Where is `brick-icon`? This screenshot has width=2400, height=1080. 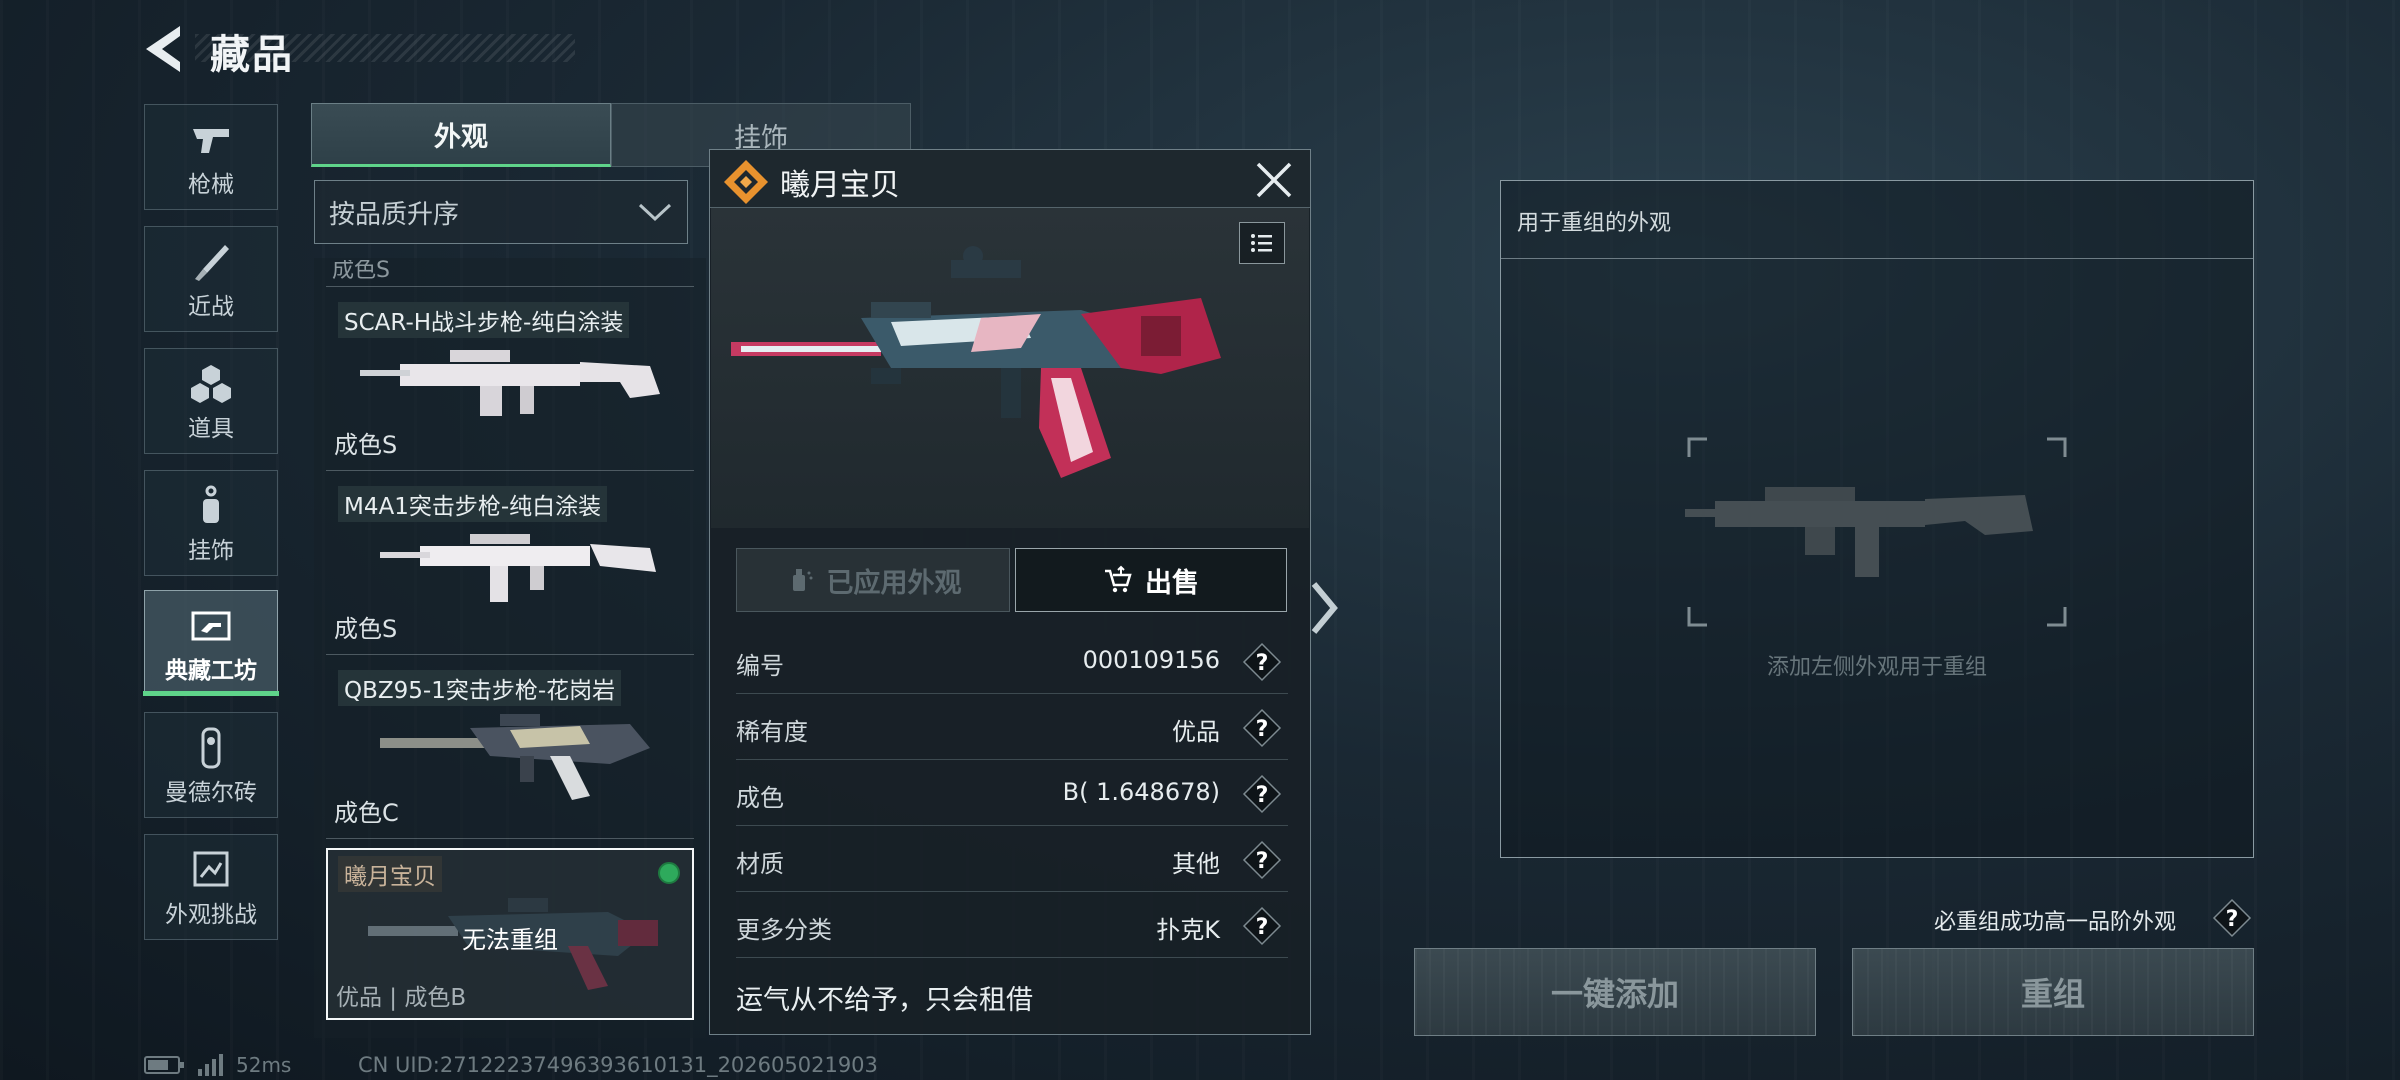 brick-icon is located at coordinates (211, 748).